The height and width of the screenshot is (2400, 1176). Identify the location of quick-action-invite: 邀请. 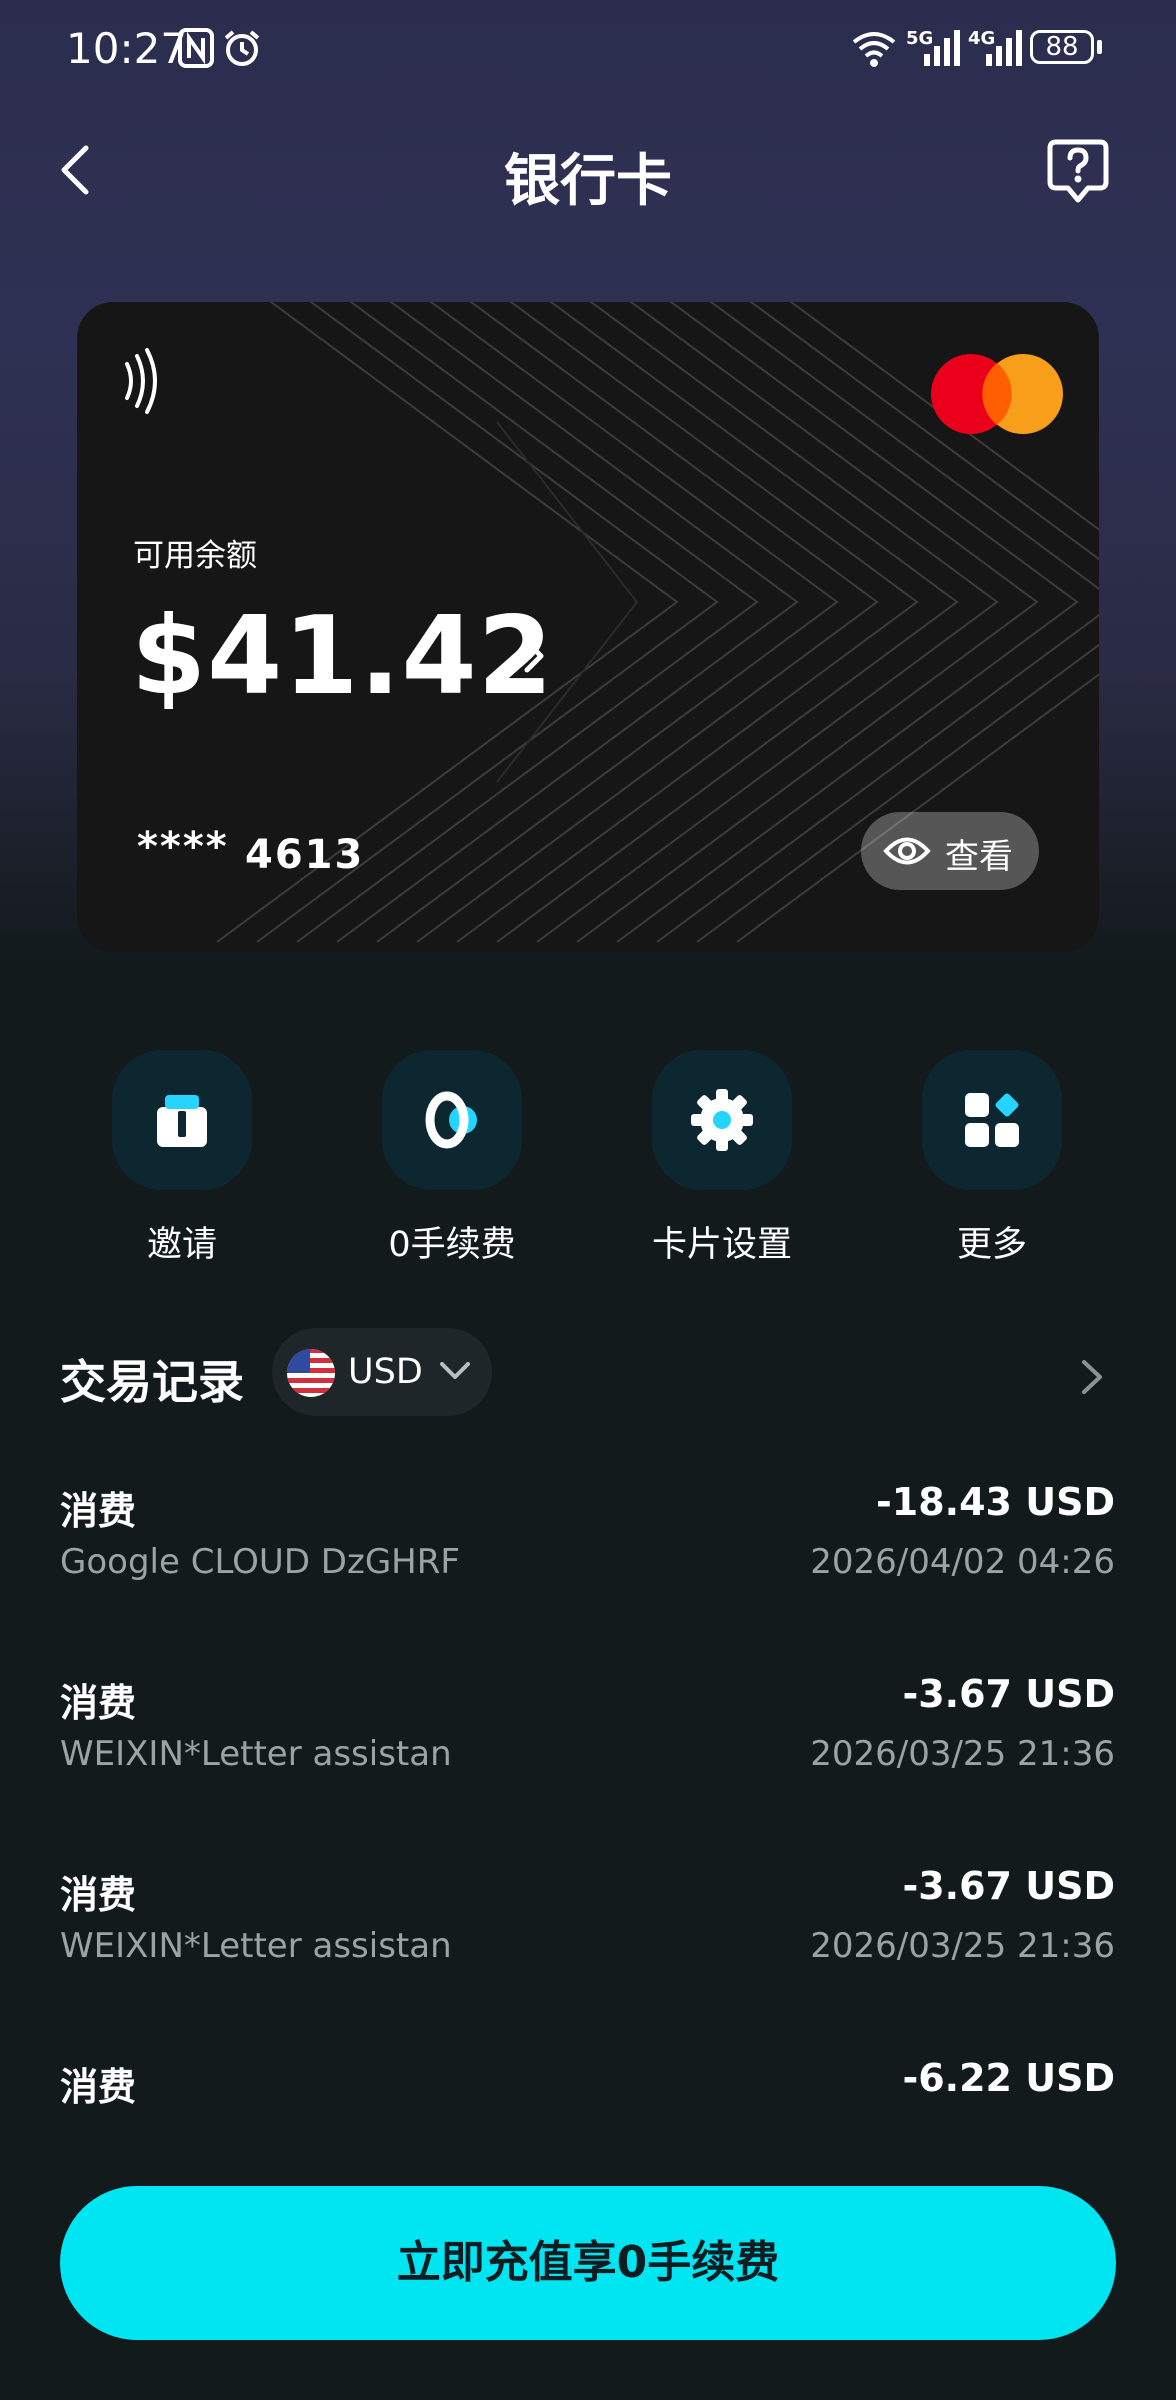
(182, 1158).